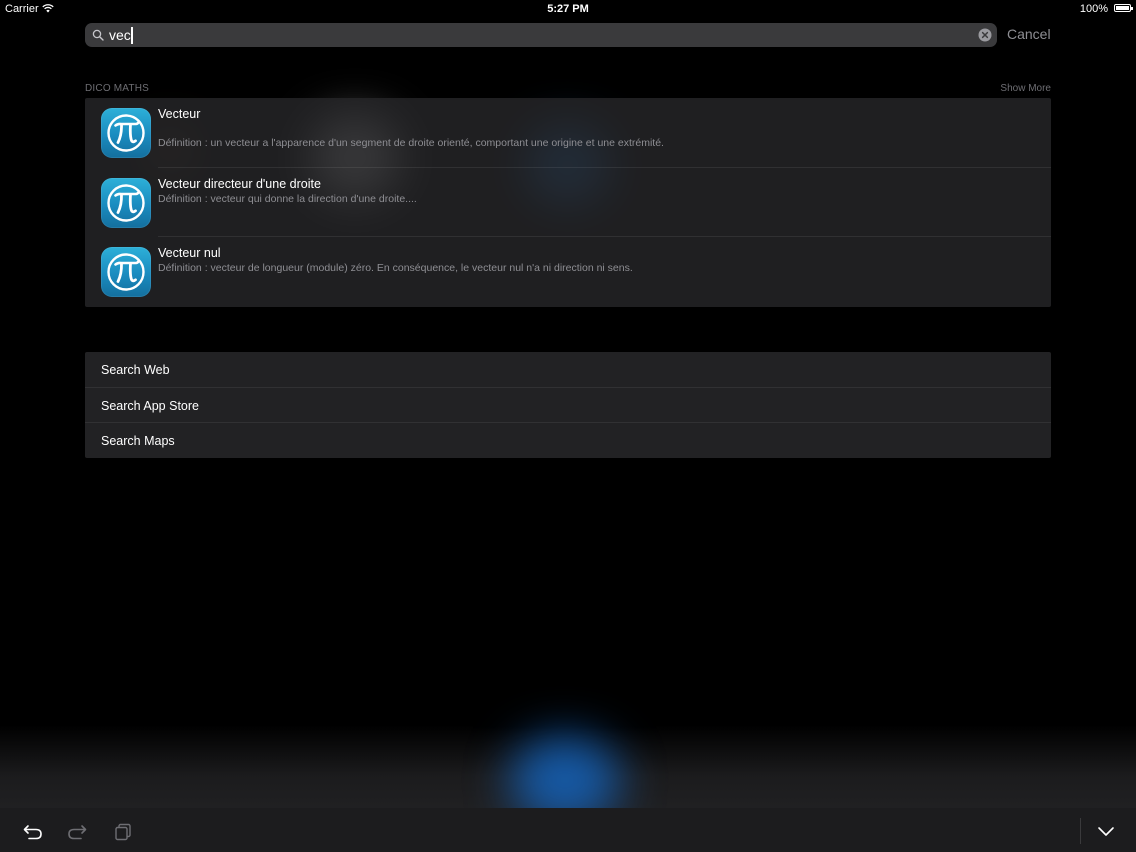  Describe the element at coordinates (77, 831) in the screenshot. I see `redo-icon` at that location.